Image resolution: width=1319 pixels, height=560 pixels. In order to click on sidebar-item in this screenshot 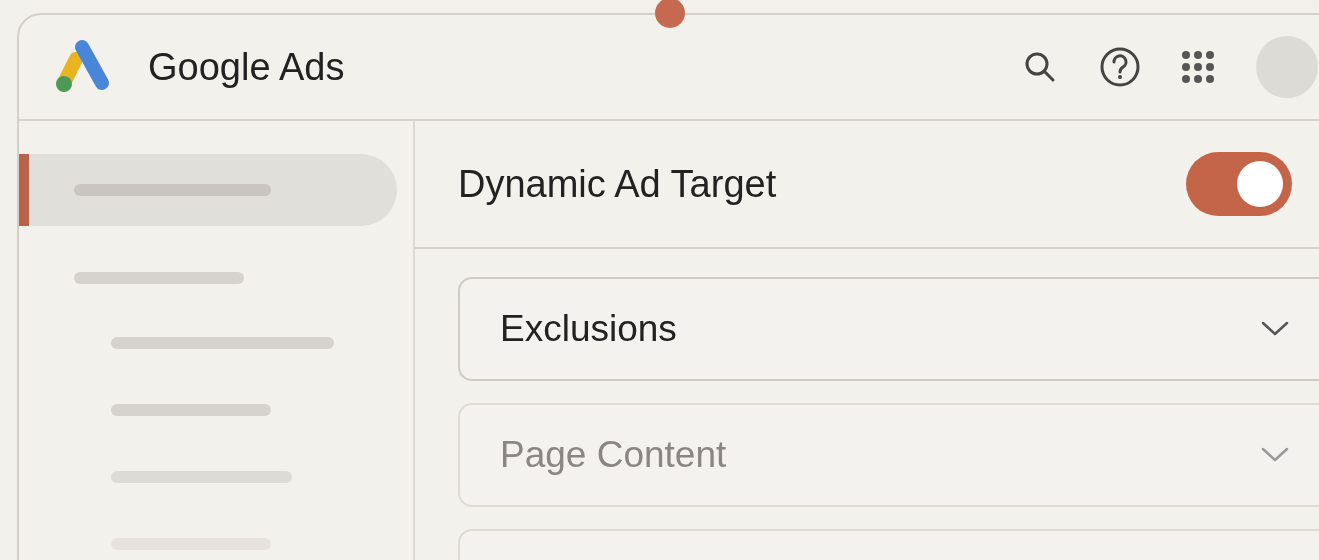, I will do `click(208, 190)`.